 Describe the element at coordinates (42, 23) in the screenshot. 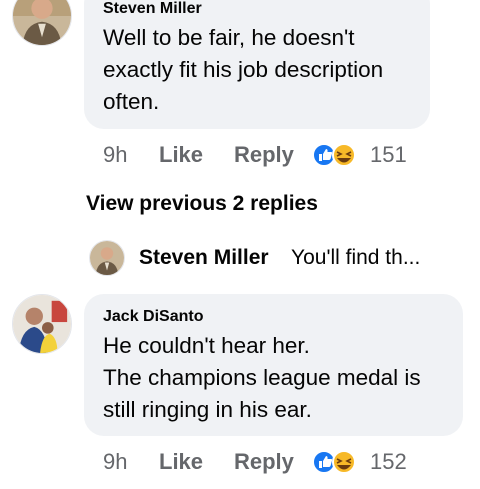

I see `avatar-steven-miller` at that location.